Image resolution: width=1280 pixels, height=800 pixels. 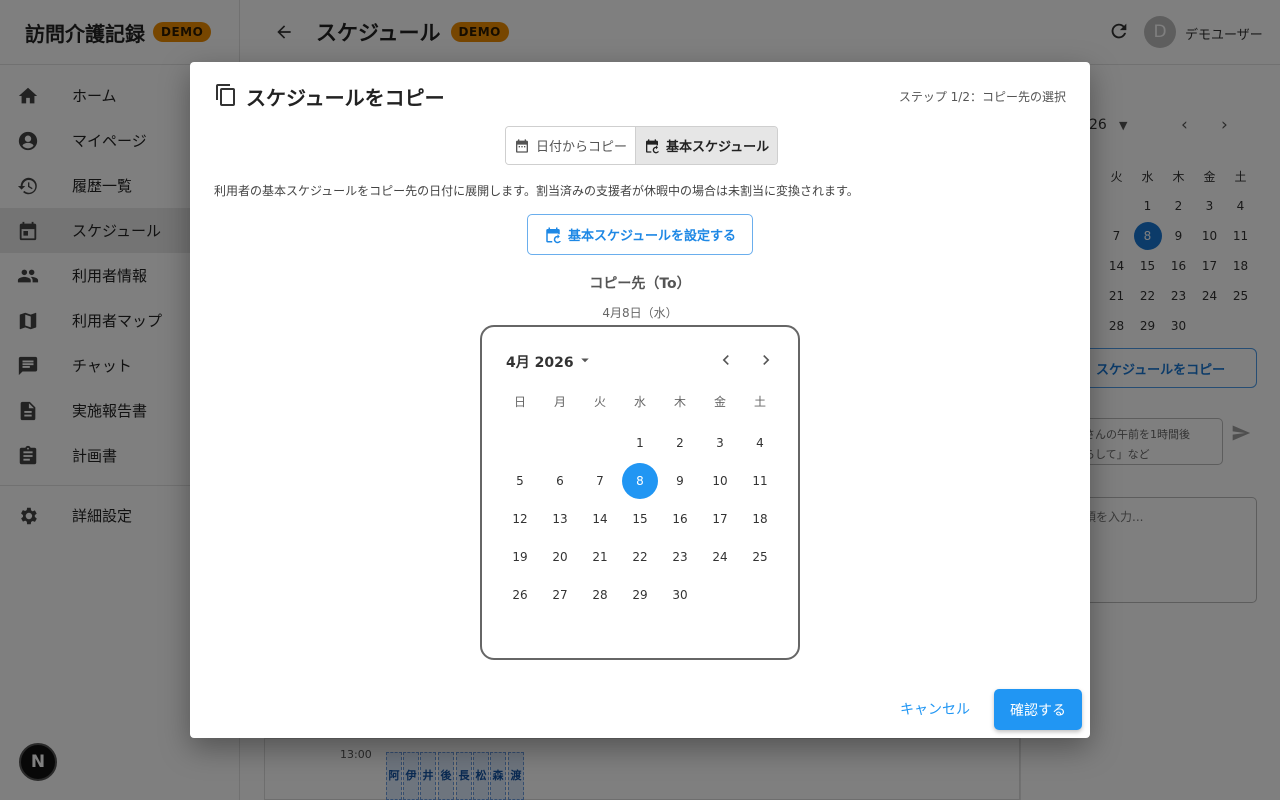 I want to click on calendar-day: 11, so click(x=760, y=481).